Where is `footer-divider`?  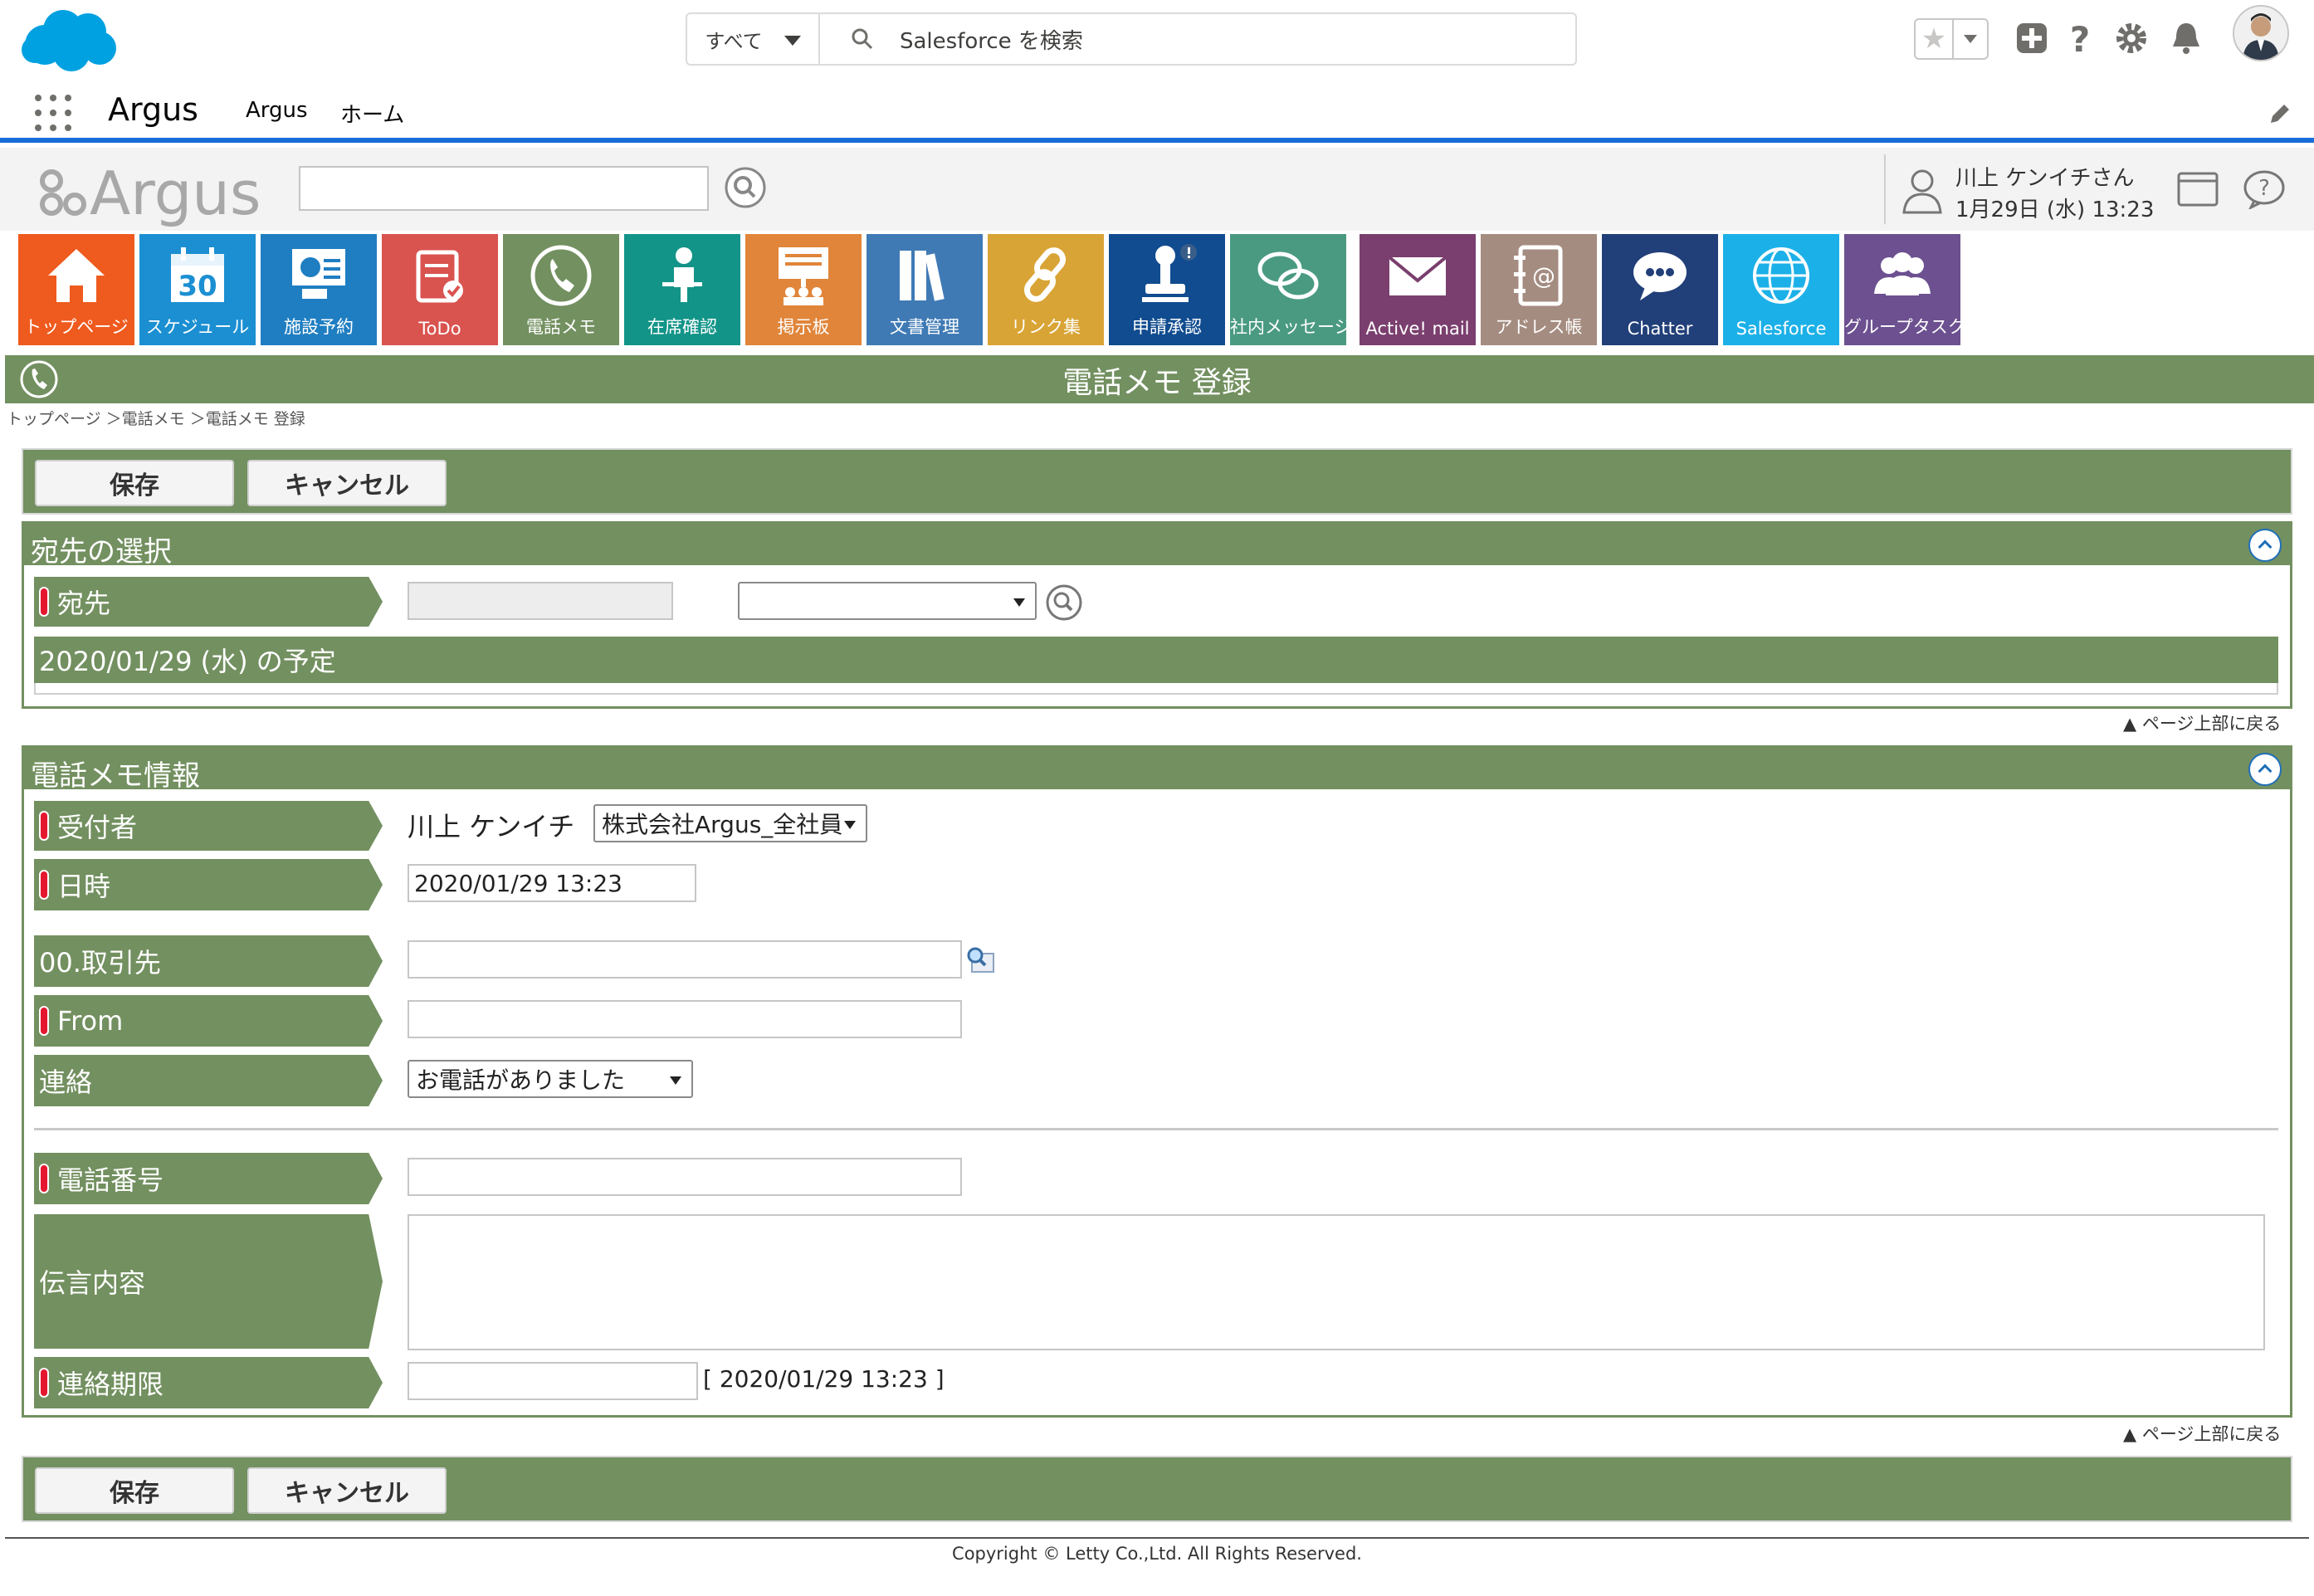 footer-divider is located at coordinates (1157, 1538).